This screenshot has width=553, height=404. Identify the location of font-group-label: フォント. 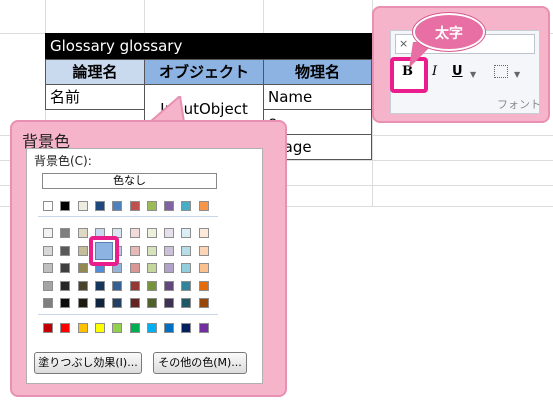
(519, 104).